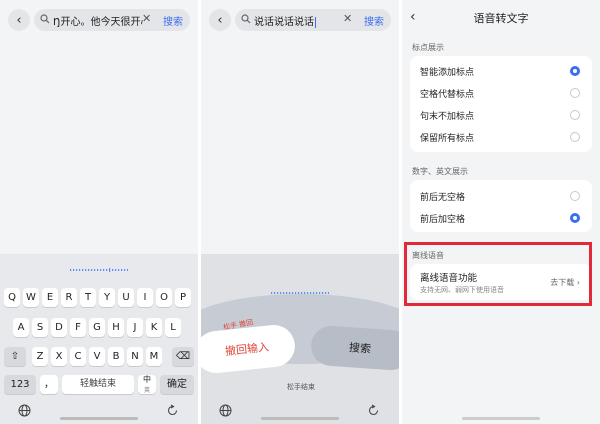 This screenshot has height=424, width=600. I want to click on key-v: V, so click(97, 356).